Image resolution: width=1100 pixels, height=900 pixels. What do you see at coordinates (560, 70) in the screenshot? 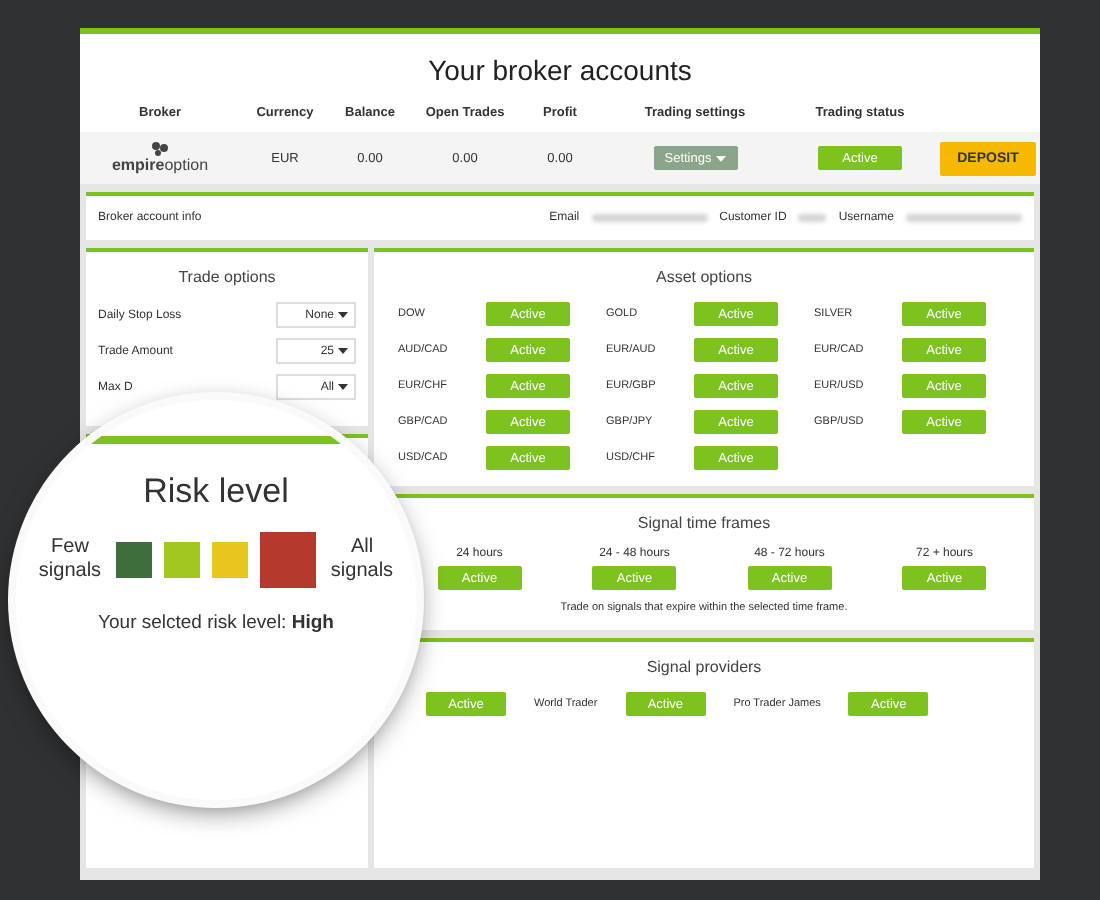
I see `page-title: Your broker accounts` at bounding box center [560, 70].